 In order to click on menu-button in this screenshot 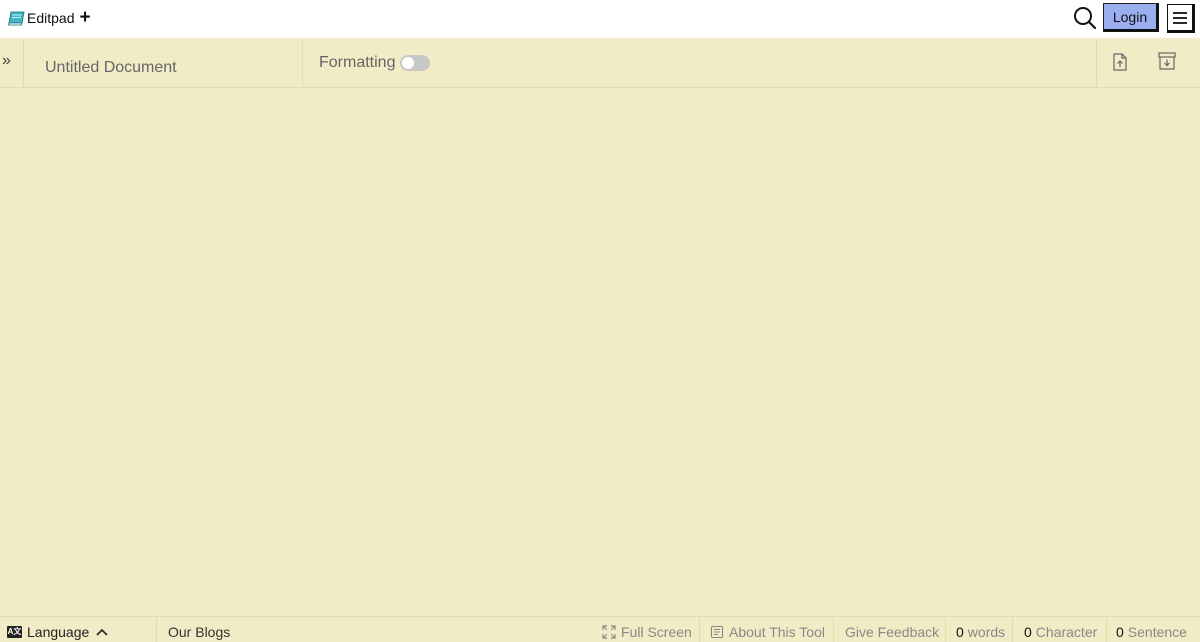, I will do `click(1181, 18)`.